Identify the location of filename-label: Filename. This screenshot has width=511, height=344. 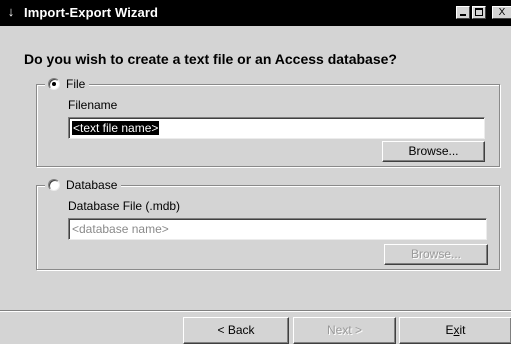
(93, 105).